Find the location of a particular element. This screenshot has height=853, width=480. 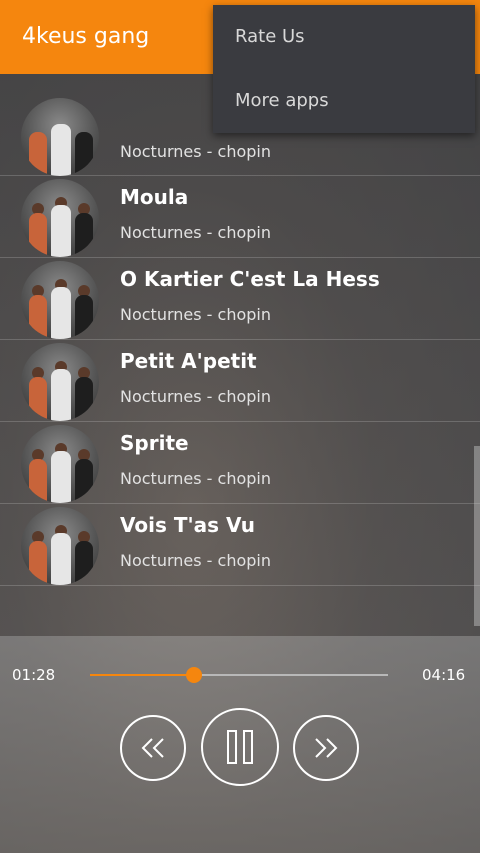

pause-button is located at coordinates (240, 747).